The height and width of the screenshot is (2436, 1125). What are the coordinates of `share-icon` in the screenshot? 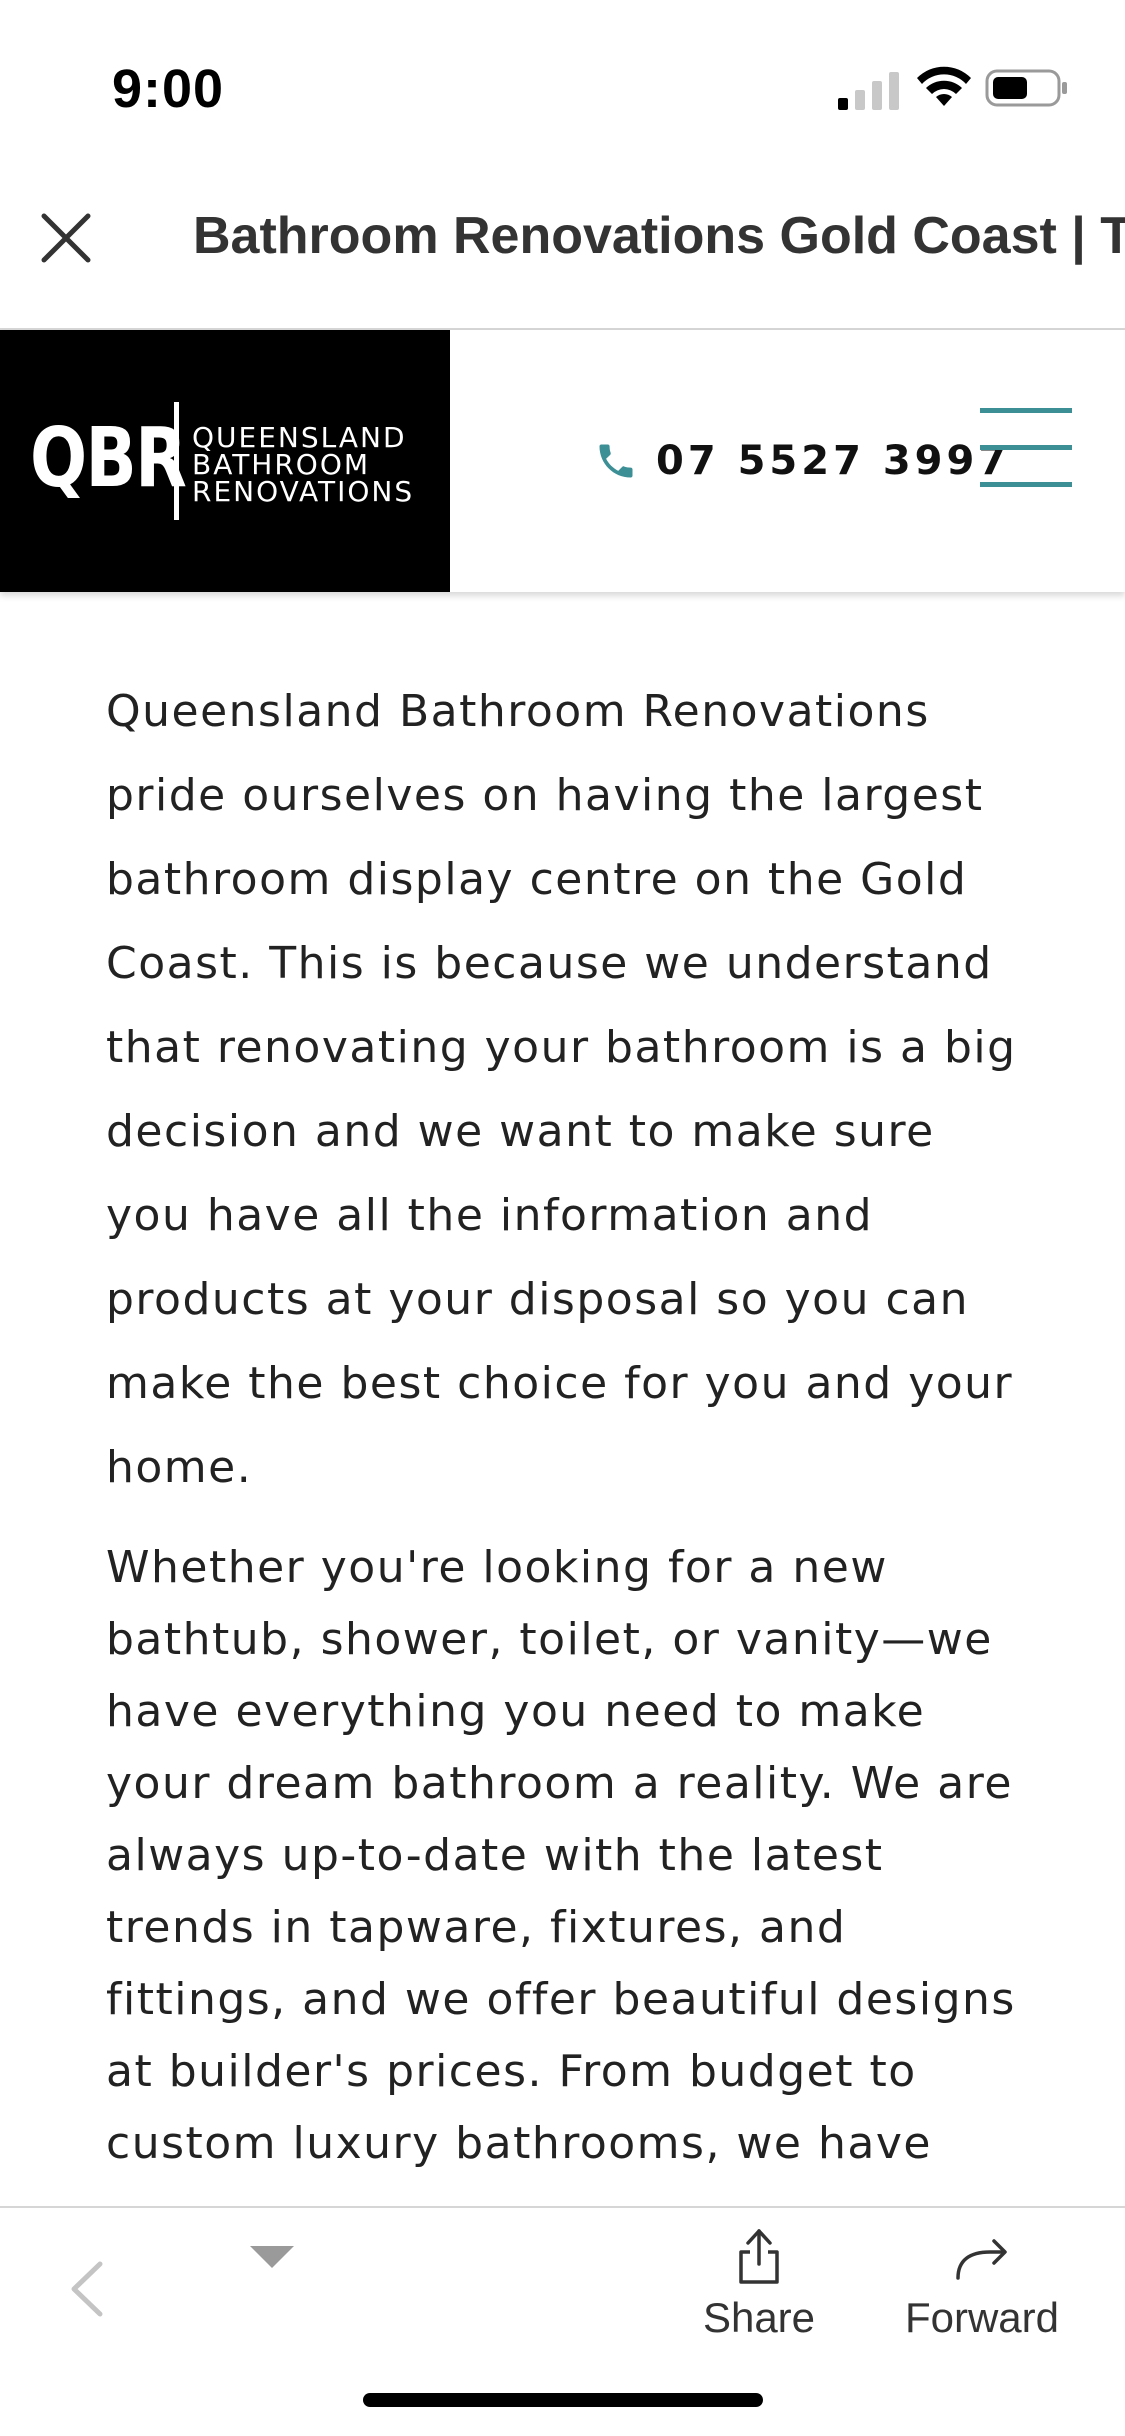 It's located at (759, 2256).